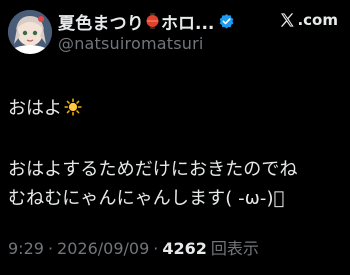 The height and width of the screenshot is (275, 350). I want to click on tweet-date: 2026/09/09, so click(103, 248).